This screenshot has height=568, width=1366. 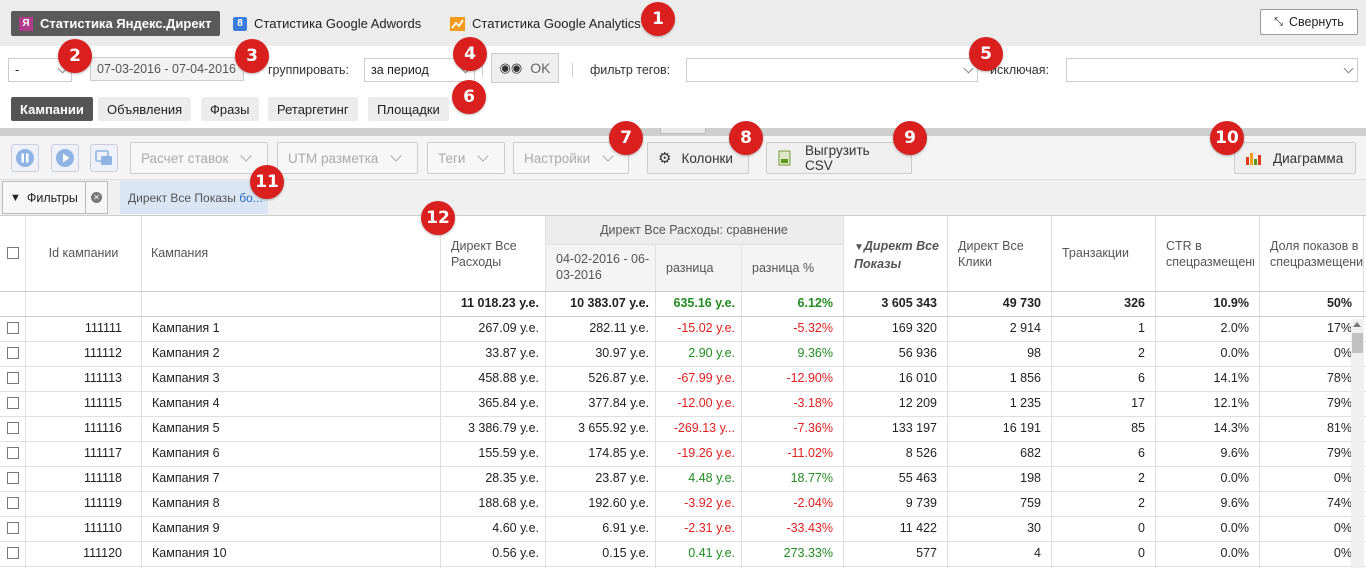 I want to click on cell-name: Кампания 6, so click(x=292, y=453).